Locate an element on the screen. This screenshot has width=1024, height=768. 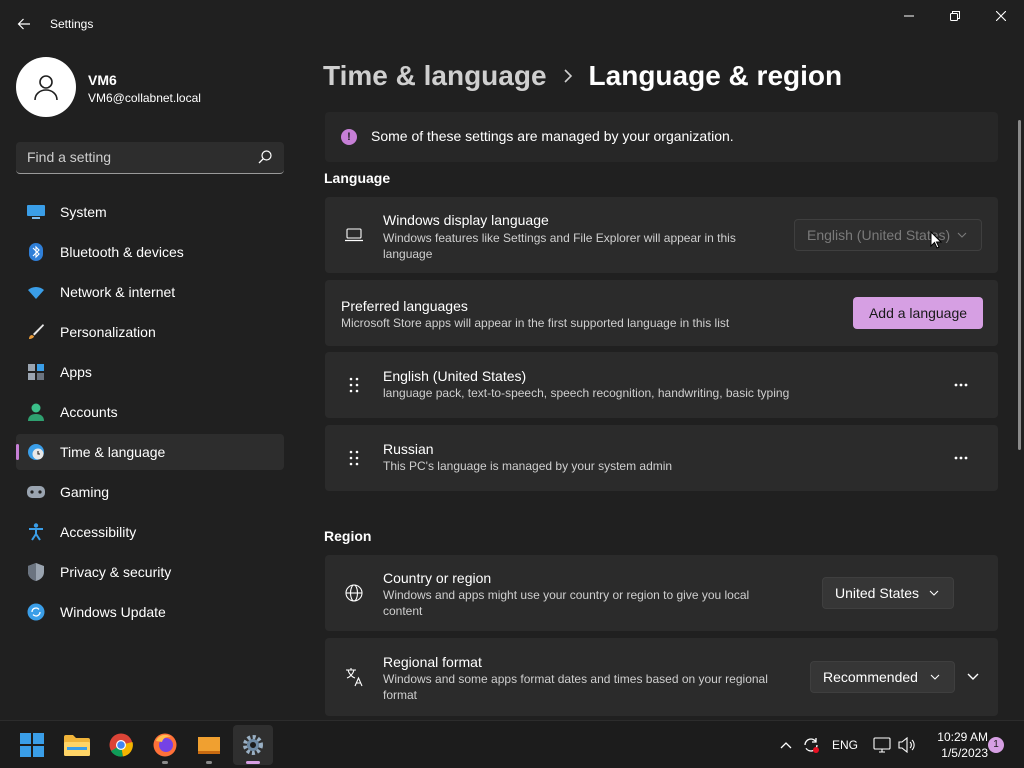
breadcrumb-parent: Time & language is located at coordinates (435, 76).